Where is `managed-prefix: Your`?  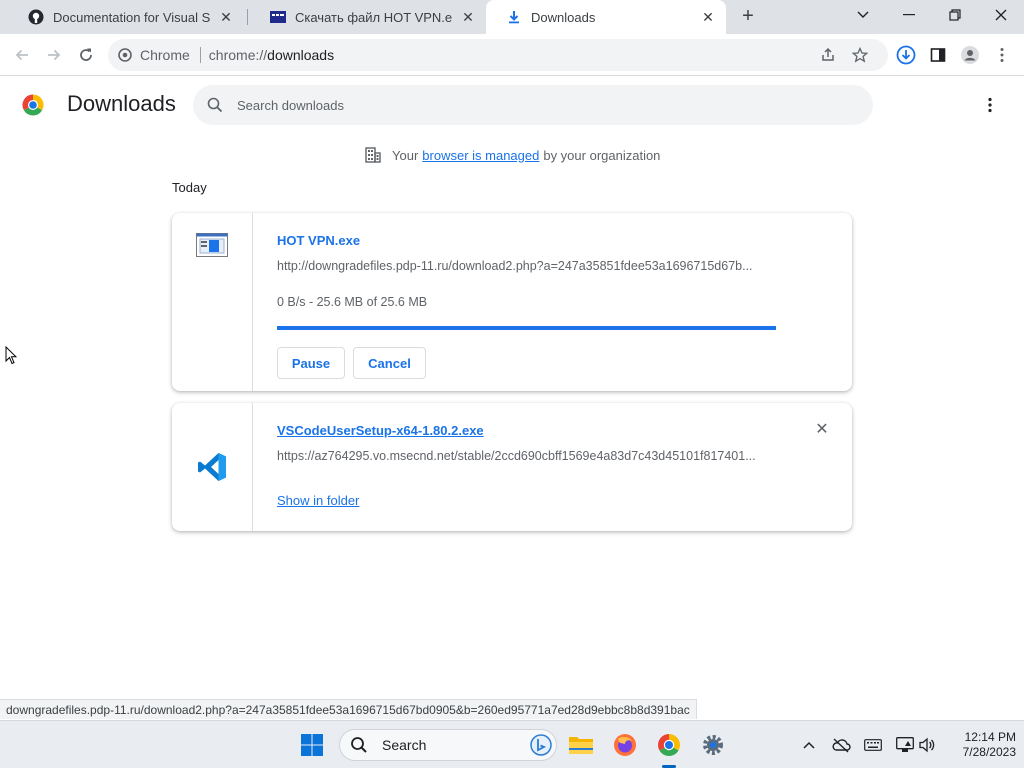 managed-prefix: Your is located at coordinates (405, 155).